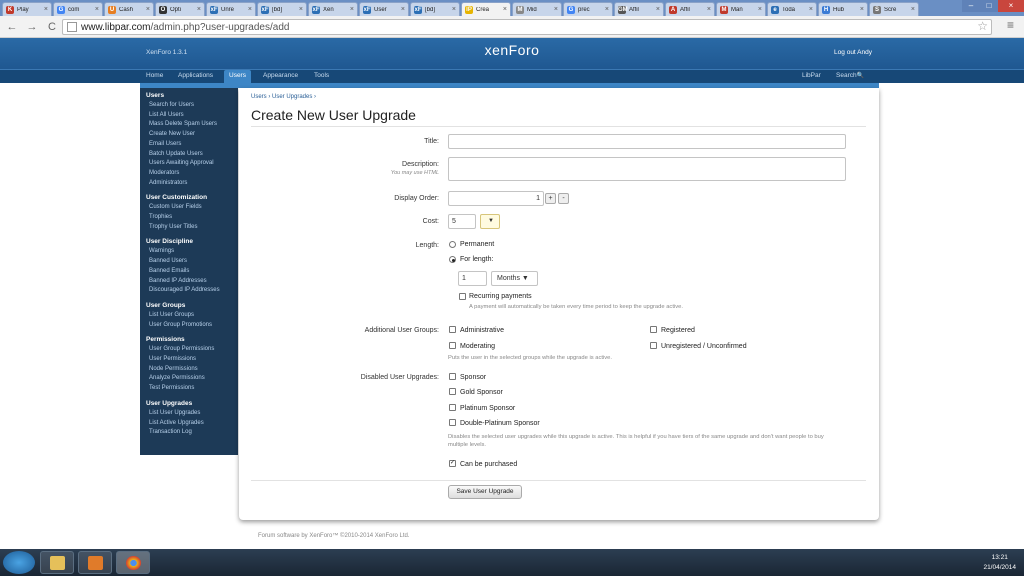 The image size is (1024, 576). Describe the element at coordinates (496, 198) in the screenshot. I see `display-order-input: 1` at that location.